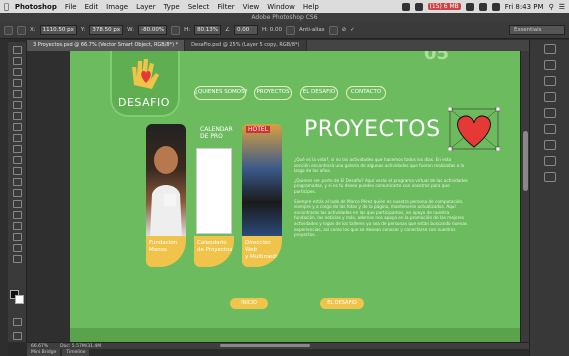 The image size is (569, 356). Describe the element at coordinates (153, 30) in the screenshot. I see `w-field: -80.00%` at that location.